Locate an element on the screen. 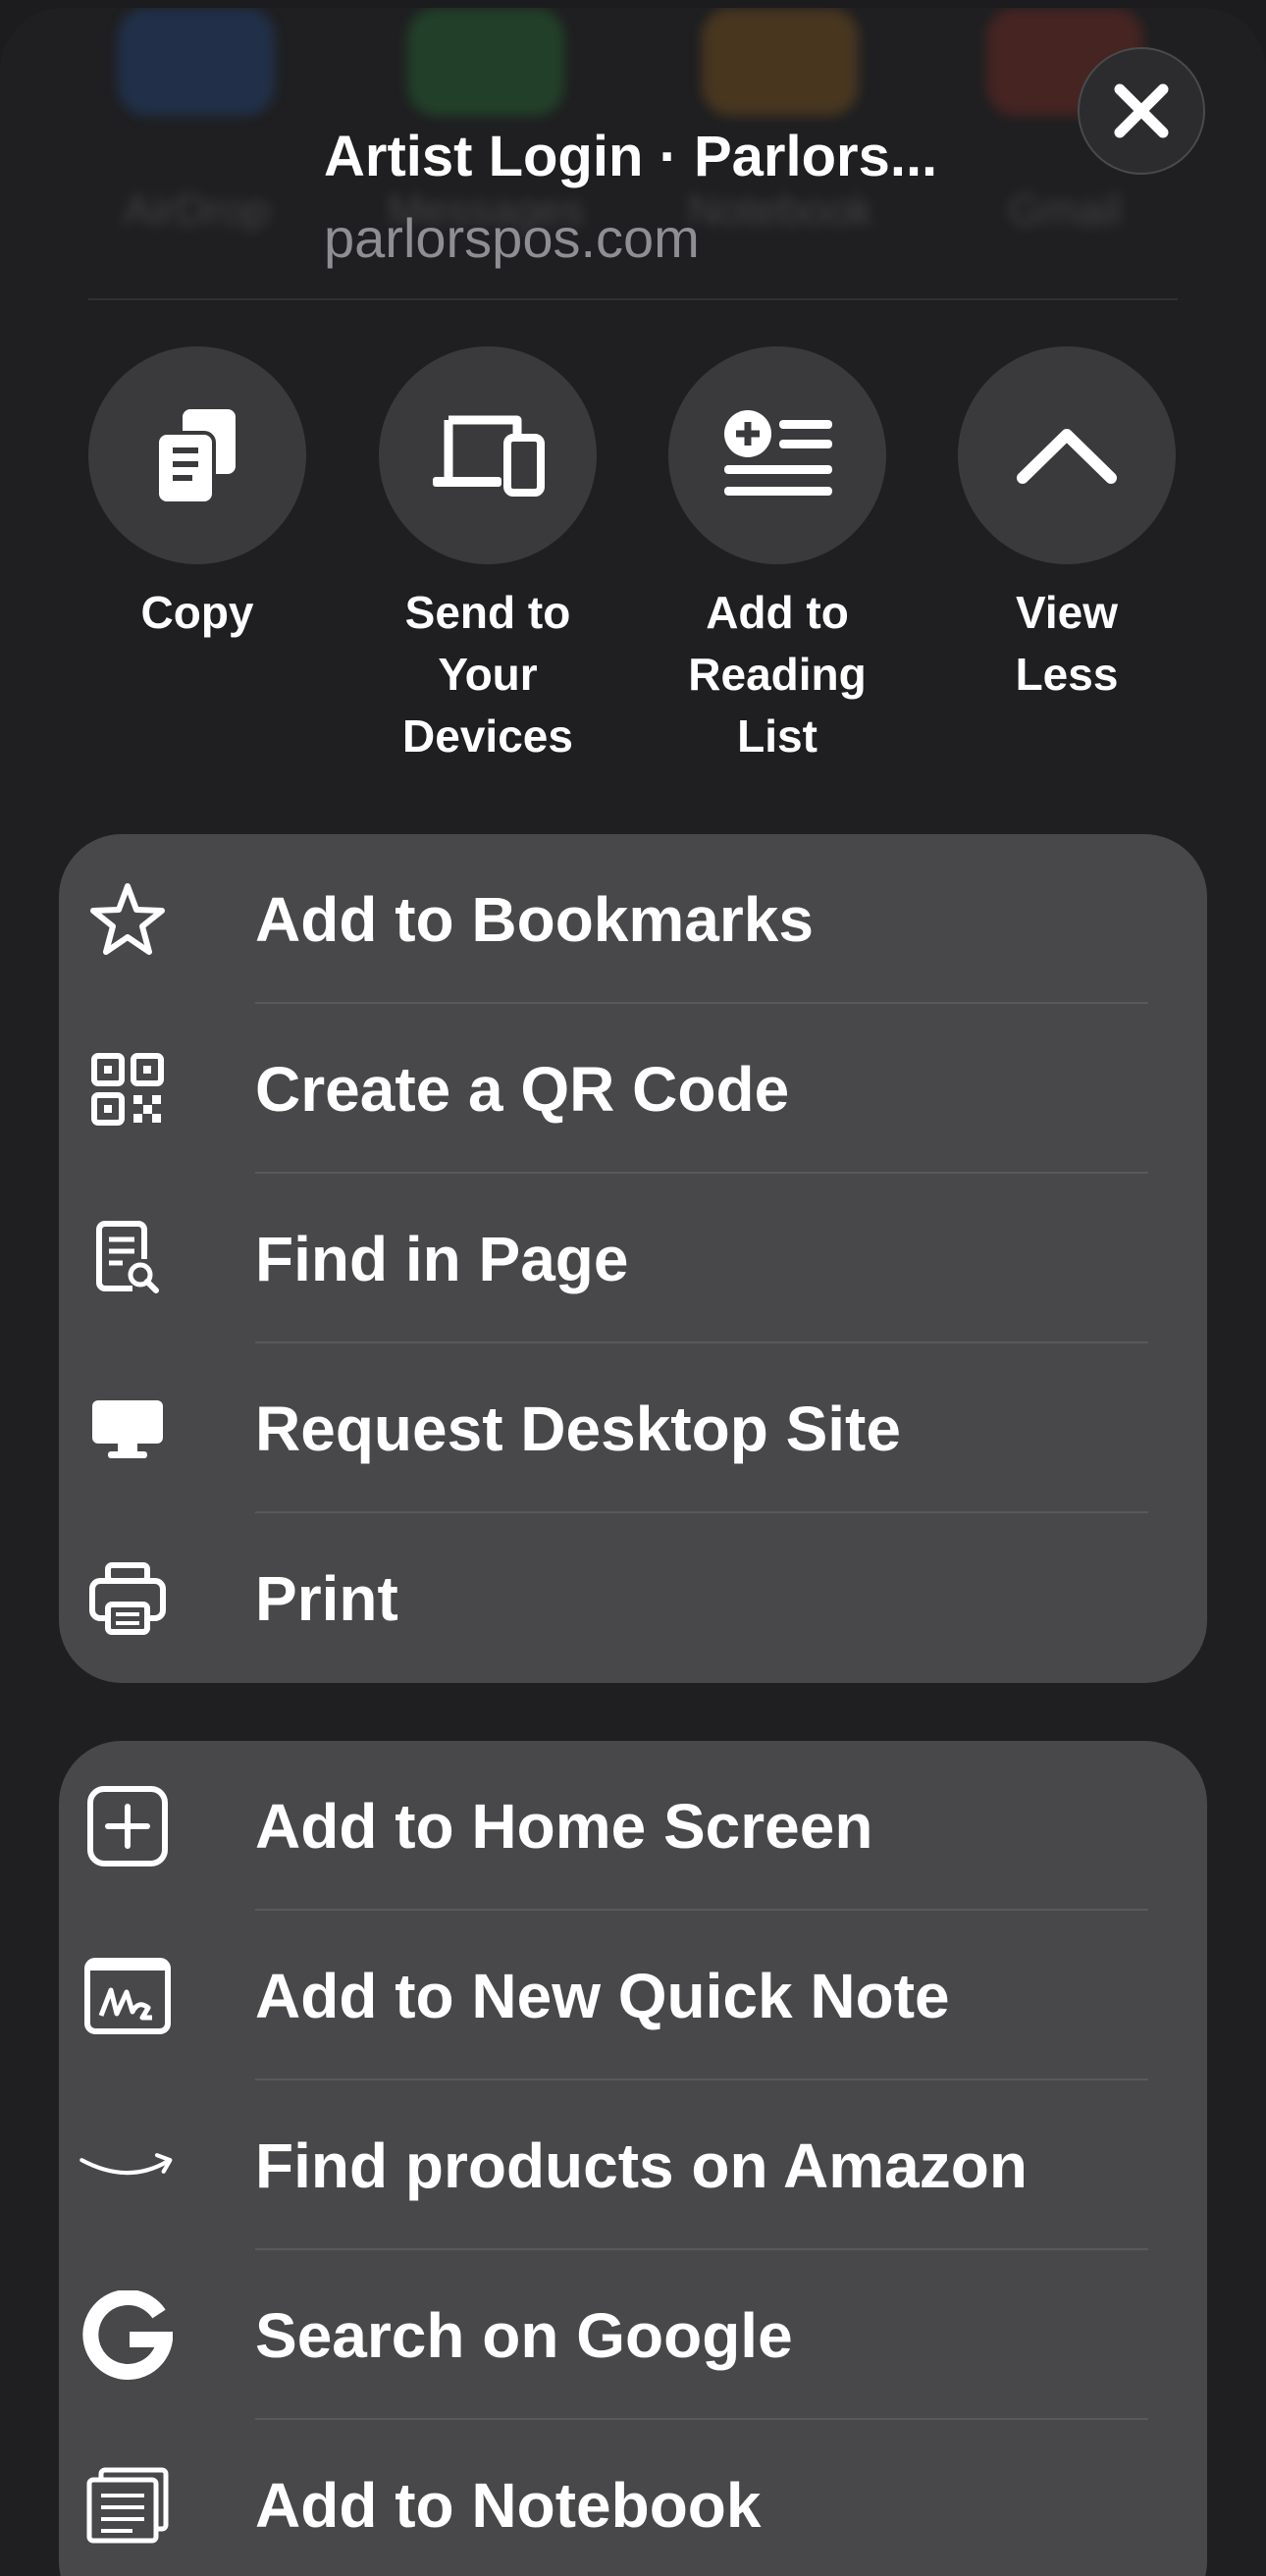 Image resolution: width=1266 pixels, height=2576 pixels. reading-list-icon is located at coordinates (778, 453).